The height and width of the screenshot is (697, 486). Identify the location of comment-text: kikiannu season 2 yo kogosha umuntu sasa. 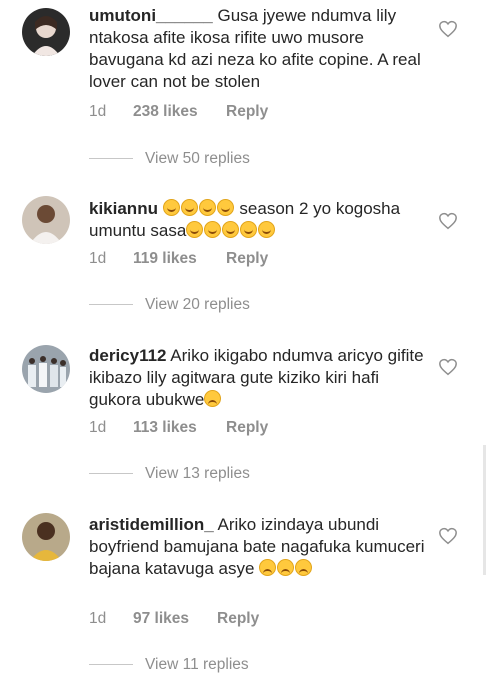
(261, 220).